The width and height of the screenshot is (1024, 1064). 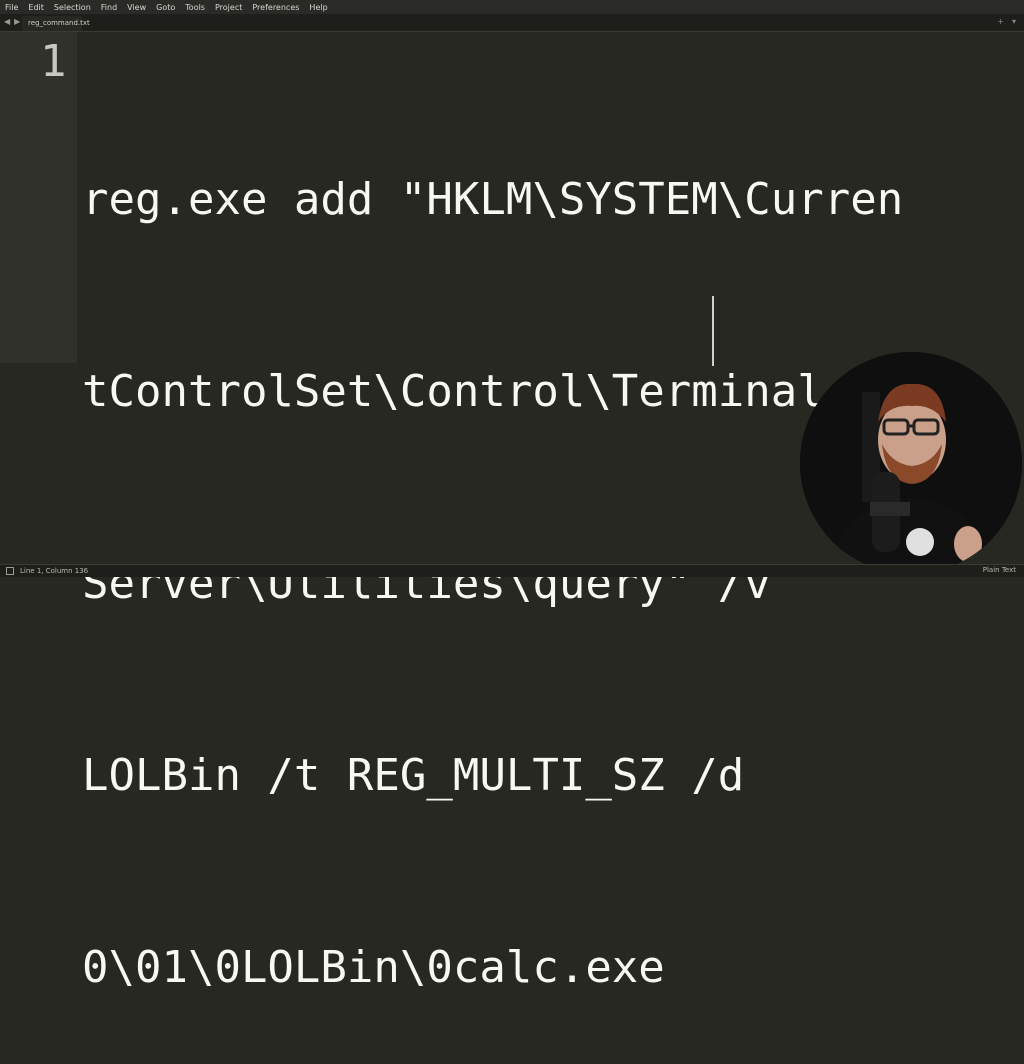 I want to click on code-line-1: reg.exe add "HKLM\SYSTEM\Curren, so click(x=493, y=199).